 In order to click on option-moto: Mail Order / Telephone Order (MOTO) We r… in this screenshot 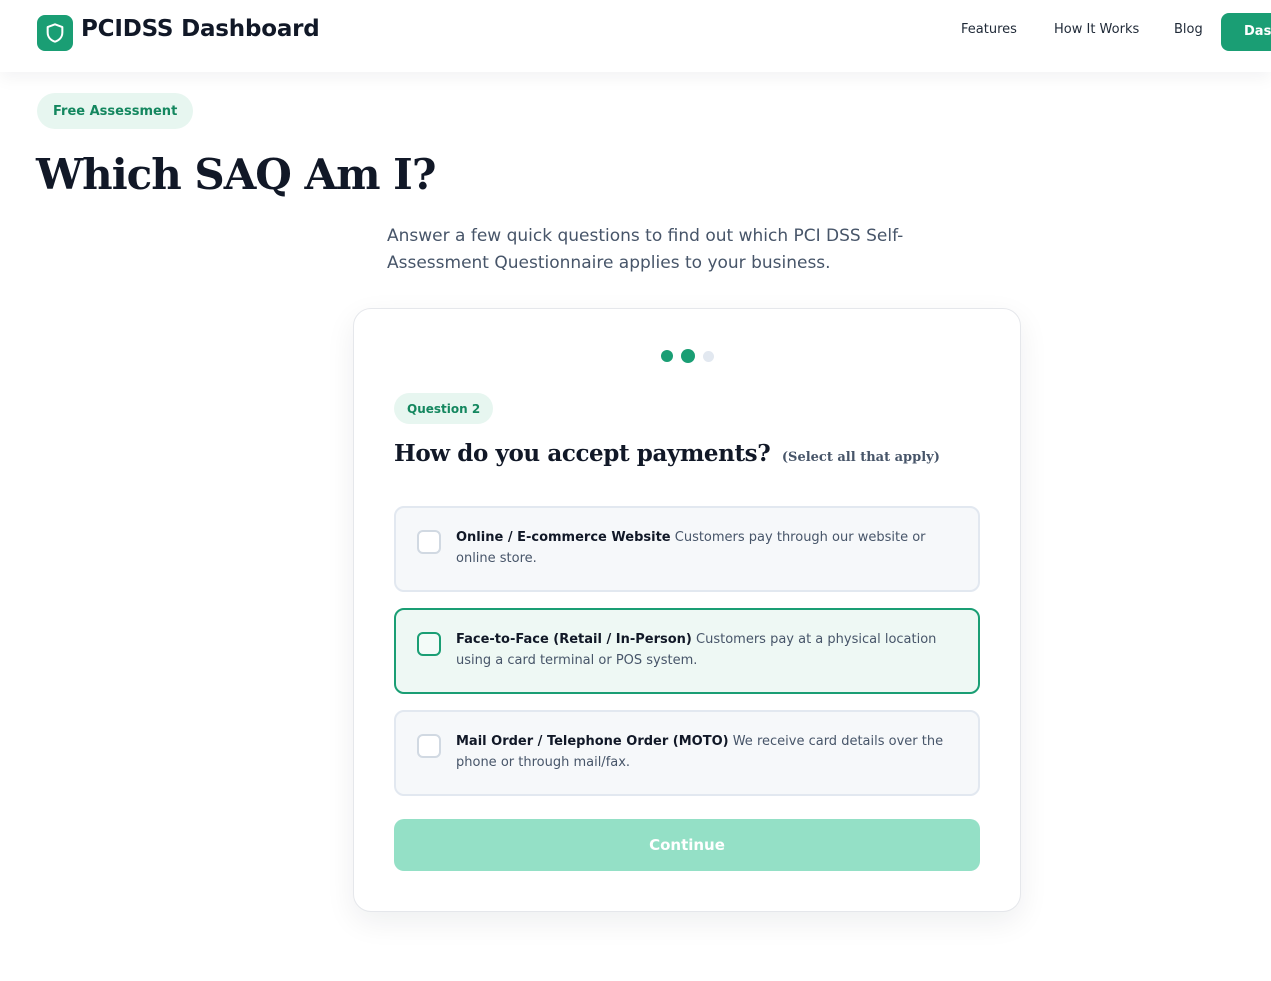, I will do `click(687, 753)`.